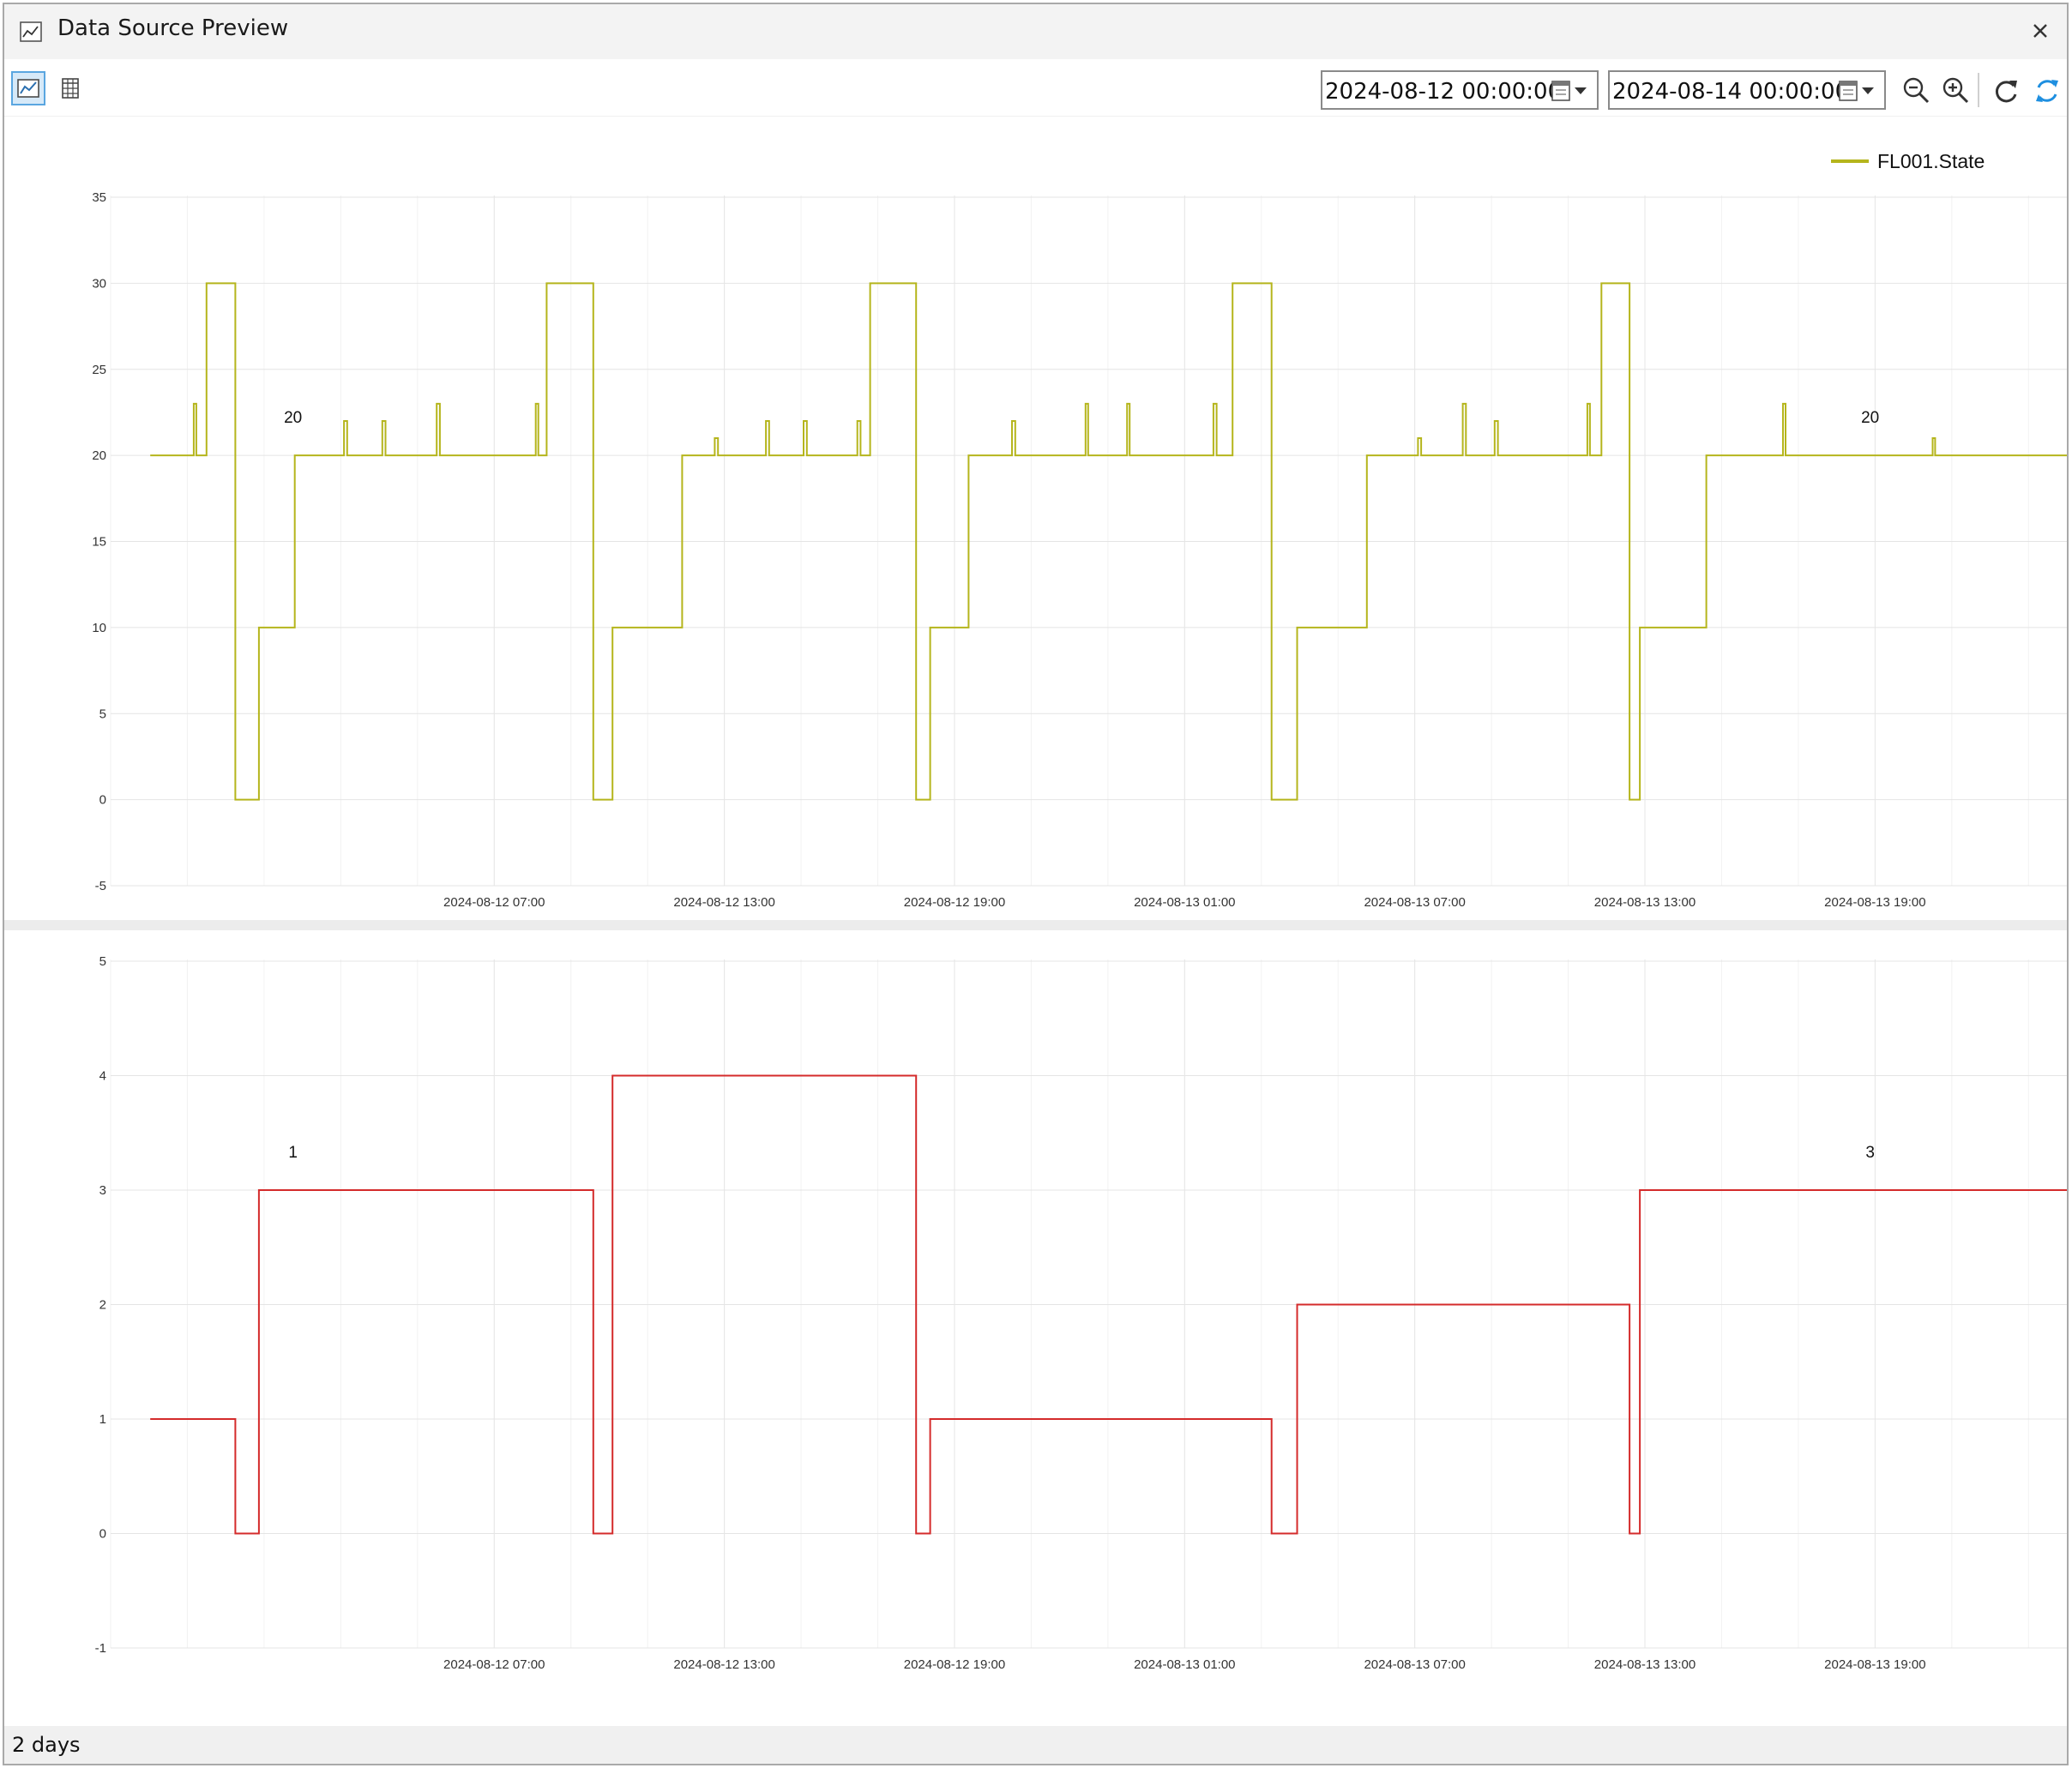  I want to click on toolbar-separator, so click(1978, 90).